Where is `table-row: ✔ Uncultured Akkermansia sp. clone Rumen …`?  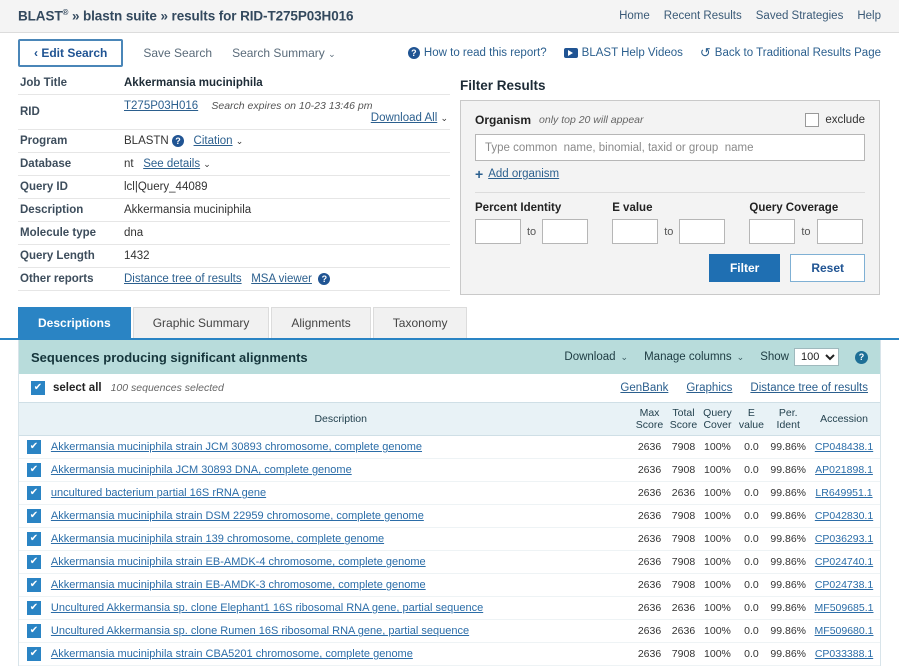
table-row: ✔ Uncultured Akkermansia sp. clone Rumen … is located at coordinates (449, 631).